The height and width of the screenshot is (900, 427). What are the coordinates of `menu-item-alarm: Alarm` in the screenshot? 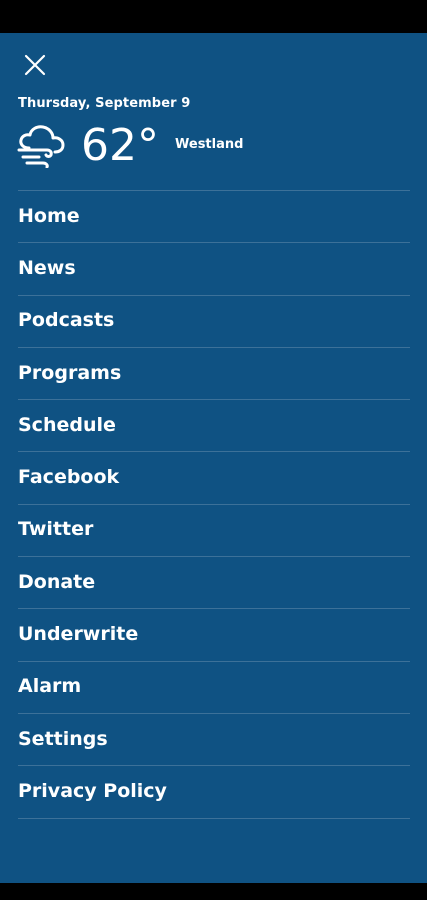 It's located at (214, 688).